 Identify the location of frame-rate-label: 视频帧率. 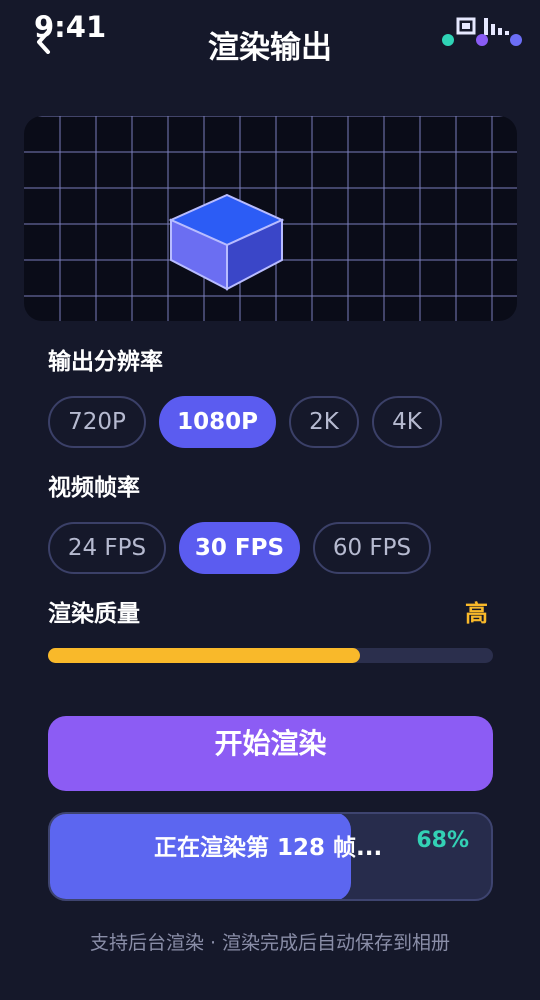
(94, 488).